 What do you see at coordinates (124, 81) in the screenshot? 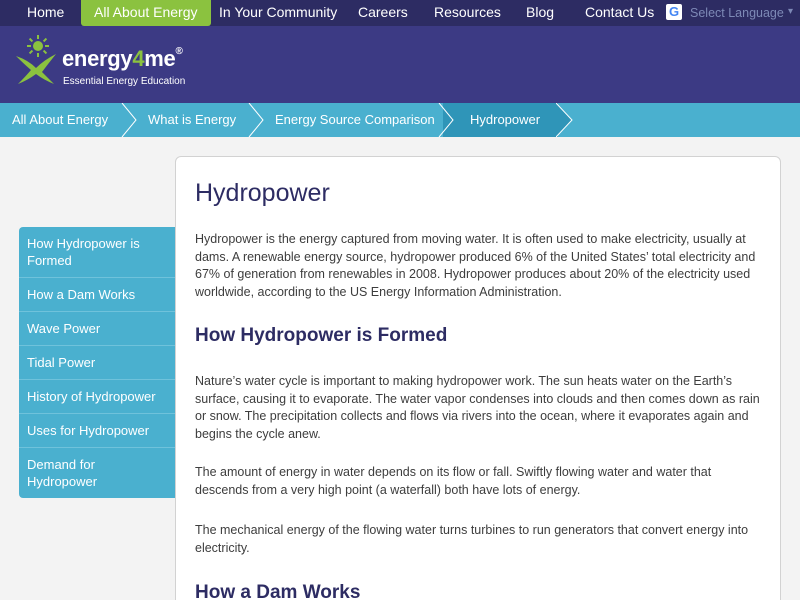
I see `site-tagline: Essential Energy Education` at bounding box center [124, 81].